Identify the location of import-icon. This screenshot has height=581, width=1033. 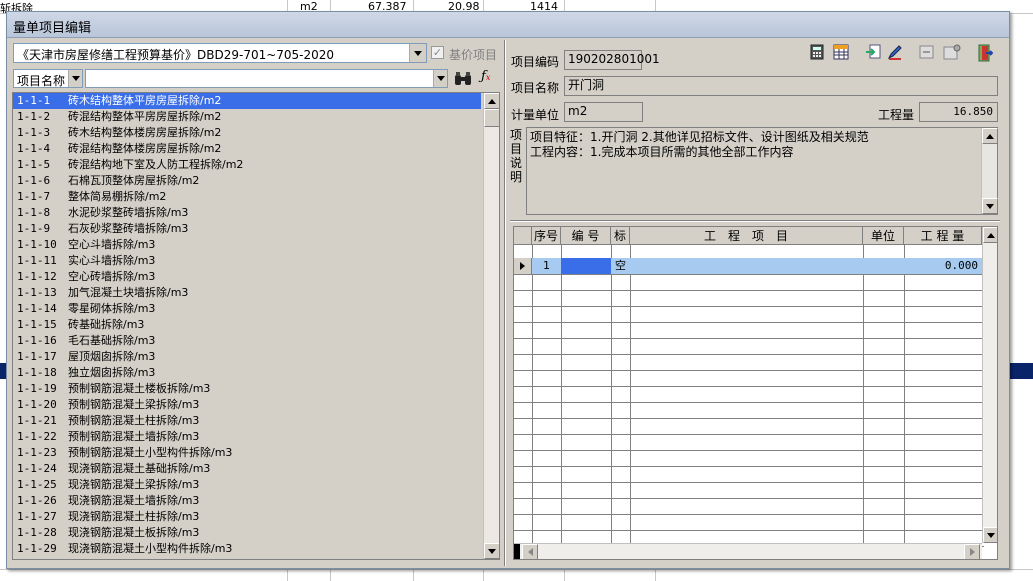
(874, 53).